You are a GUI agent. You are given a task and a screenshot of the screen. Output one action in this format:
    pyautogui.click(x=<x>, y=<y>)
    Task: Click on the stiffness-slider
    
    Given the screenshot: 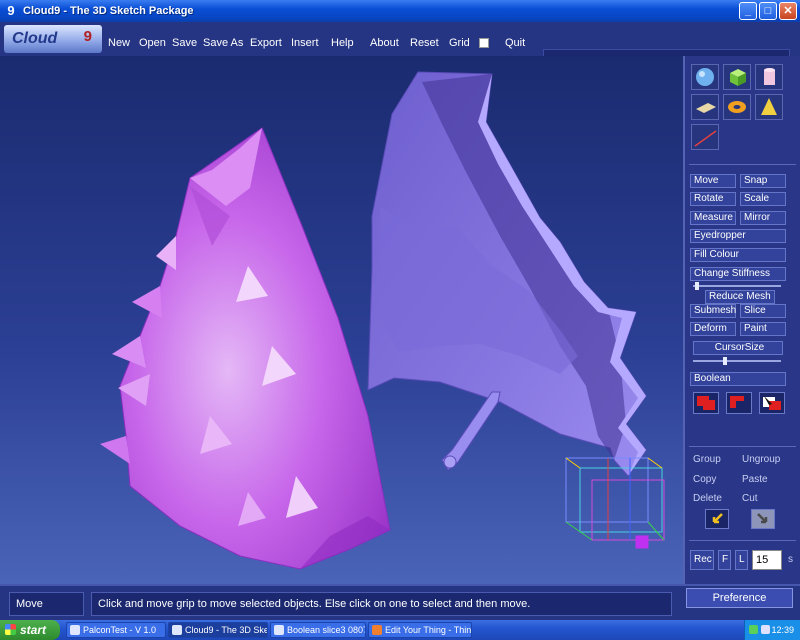 What is the action you would take?
    pyautogui.click(x=737, y=286)
    